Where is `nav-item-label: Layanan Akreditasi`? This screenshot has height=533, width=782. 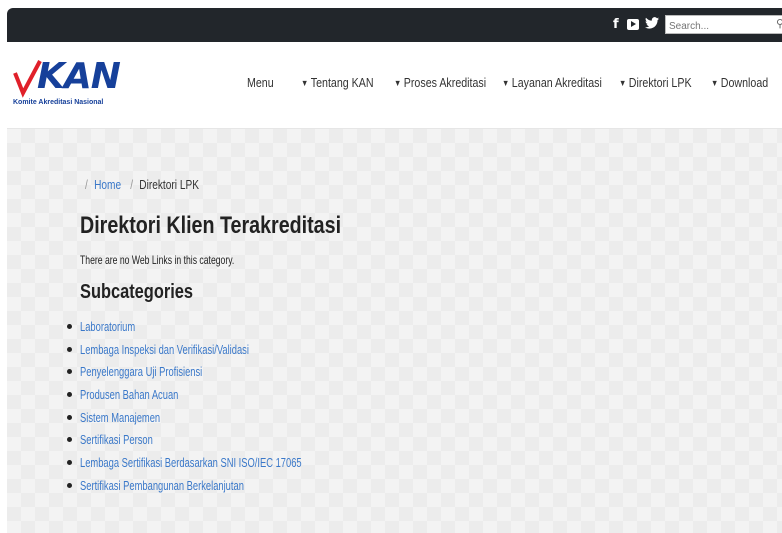
nav-item-label: Layanan Akreditasi is located at coordinates (556, 82).